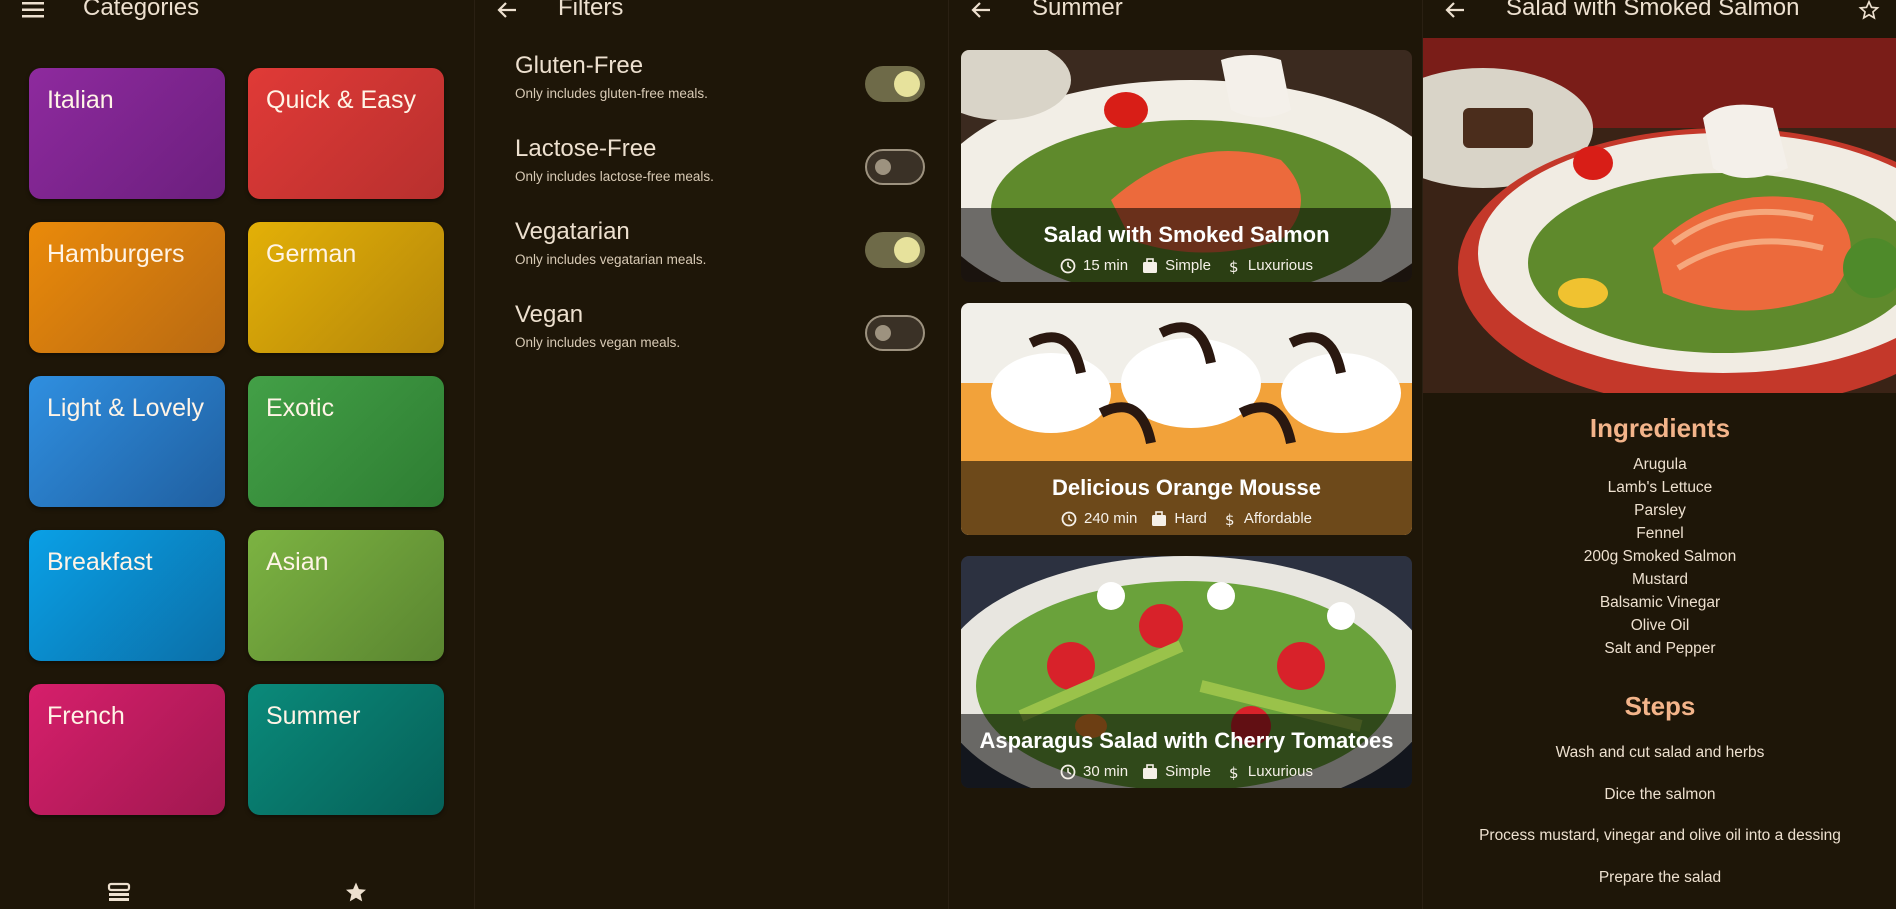  I want to click on meal-duration: 15 min, so click(1094, 265).